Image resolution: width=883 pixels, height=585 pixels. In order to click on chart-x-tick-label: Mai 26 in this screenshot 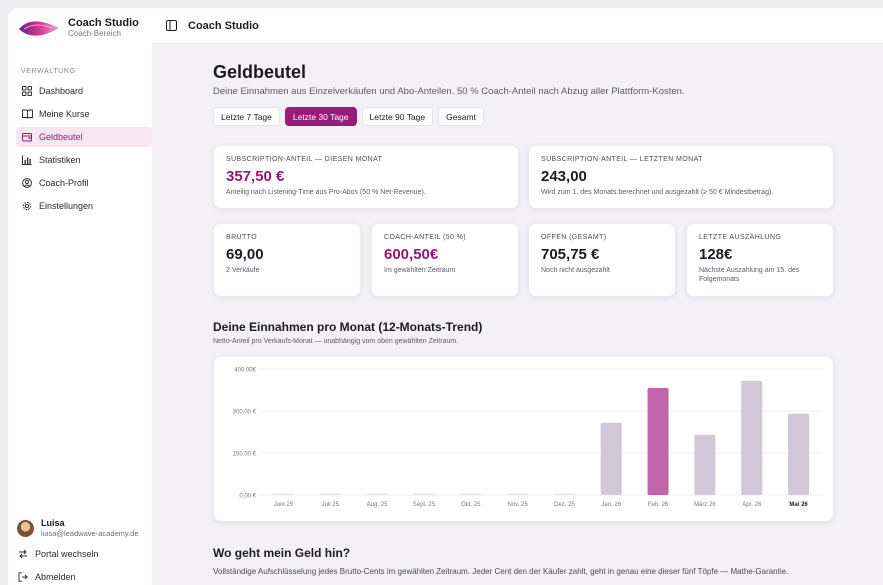, I will do `click(798, 505)`.